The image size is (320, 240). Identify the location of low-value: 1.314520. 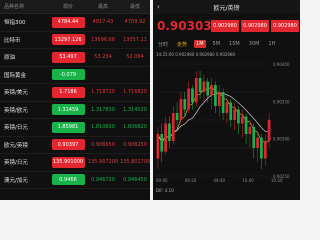
(135, 109).